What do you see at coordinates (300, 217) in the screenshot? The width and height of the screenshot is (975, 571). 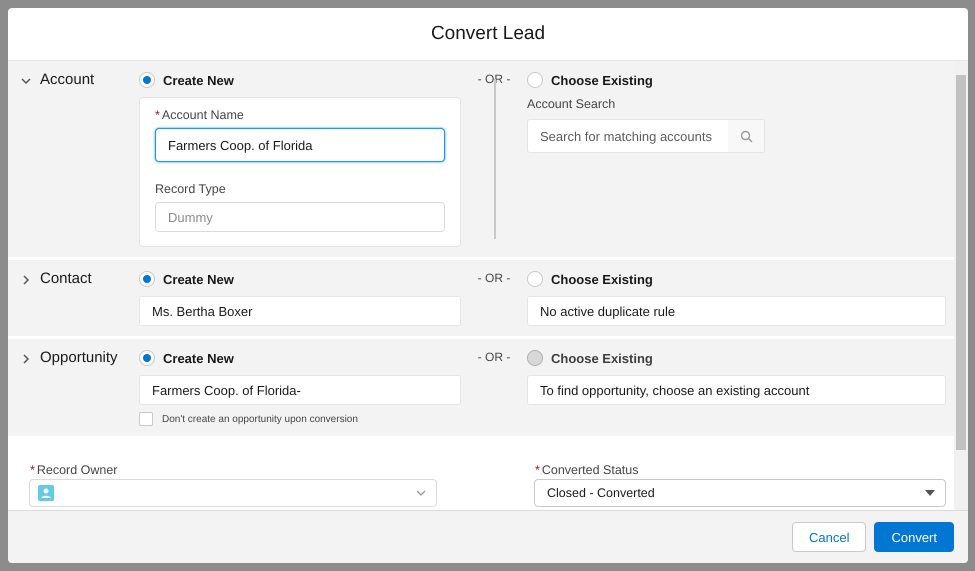 I see `input-field: Dummy` at bounding box center [300, 217].